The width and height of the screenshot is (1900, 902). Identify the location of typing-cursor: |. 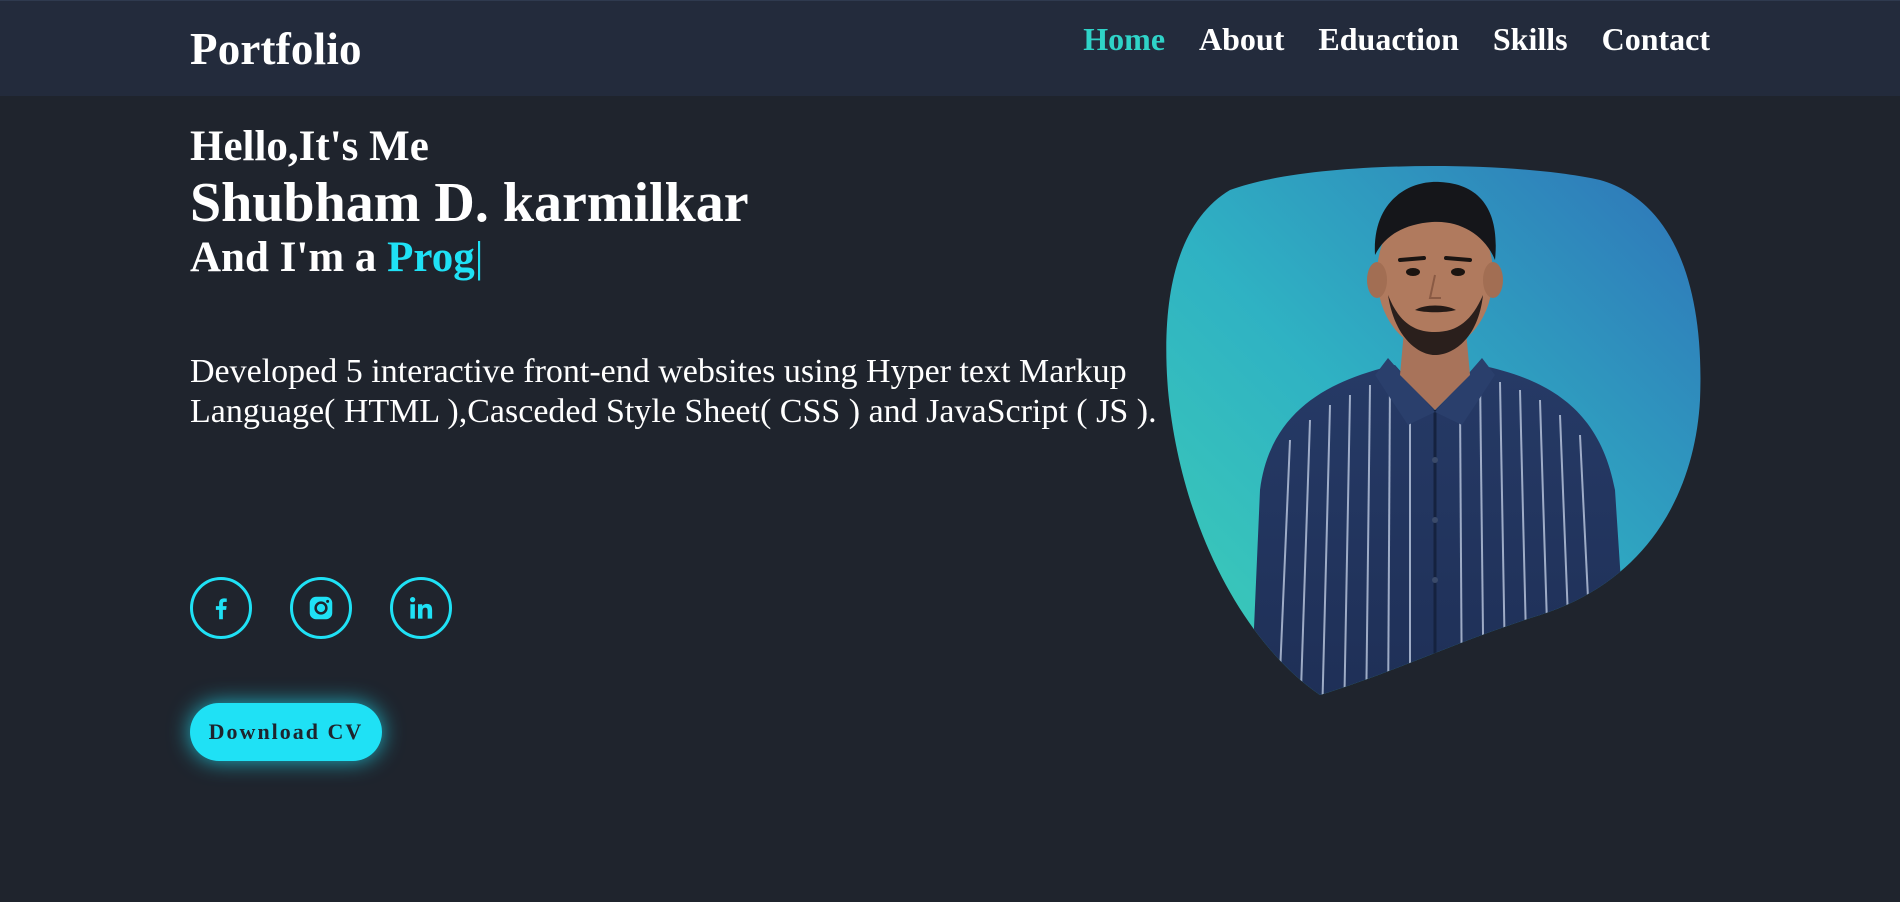
(479, 257).